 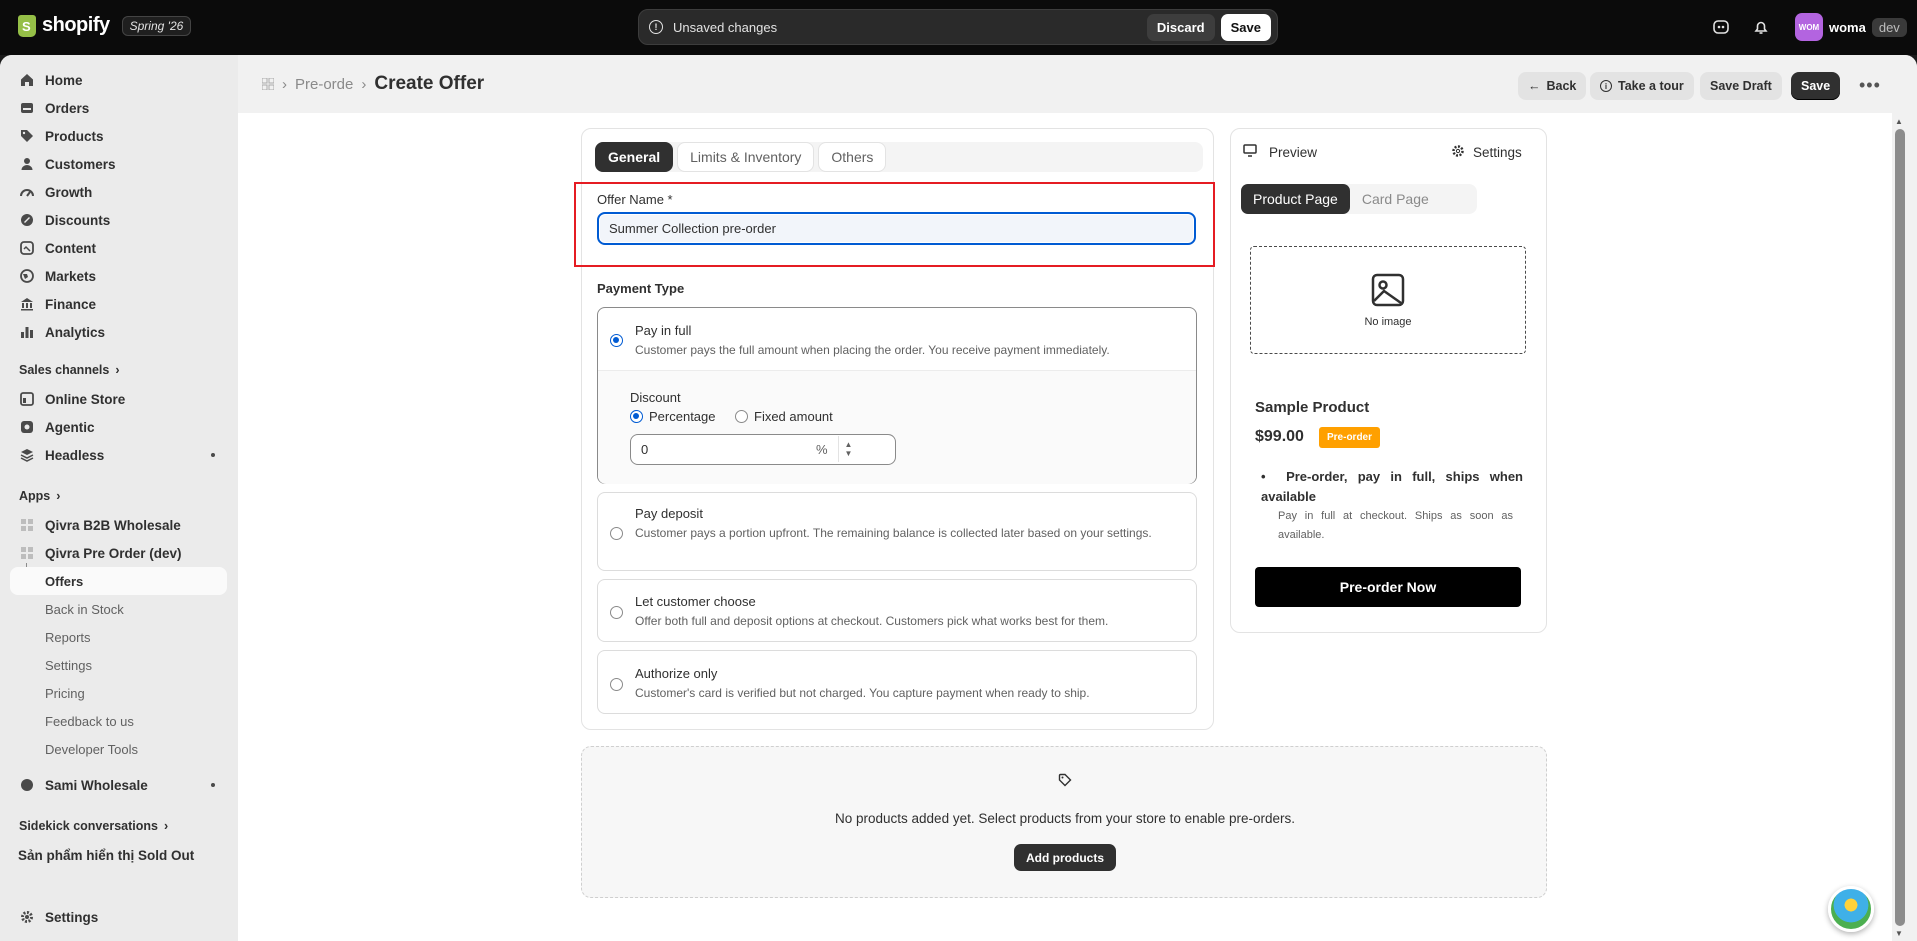 I want to click on info-icon: !, so click(x=656, y=27).